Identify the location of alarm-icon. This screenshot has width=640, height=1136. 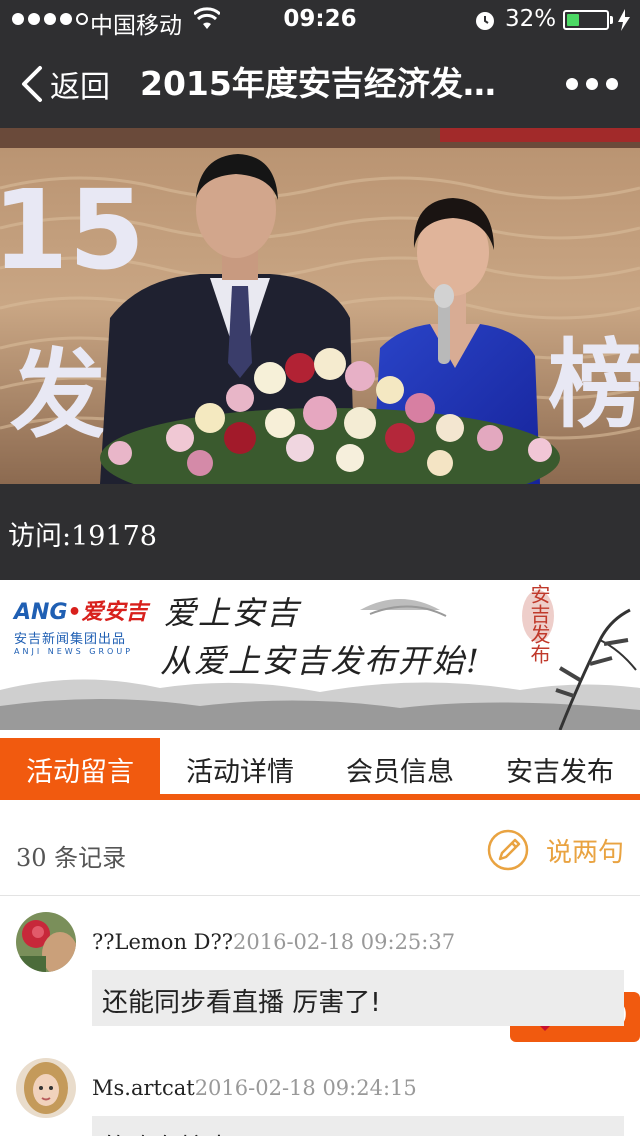
(485, 21).